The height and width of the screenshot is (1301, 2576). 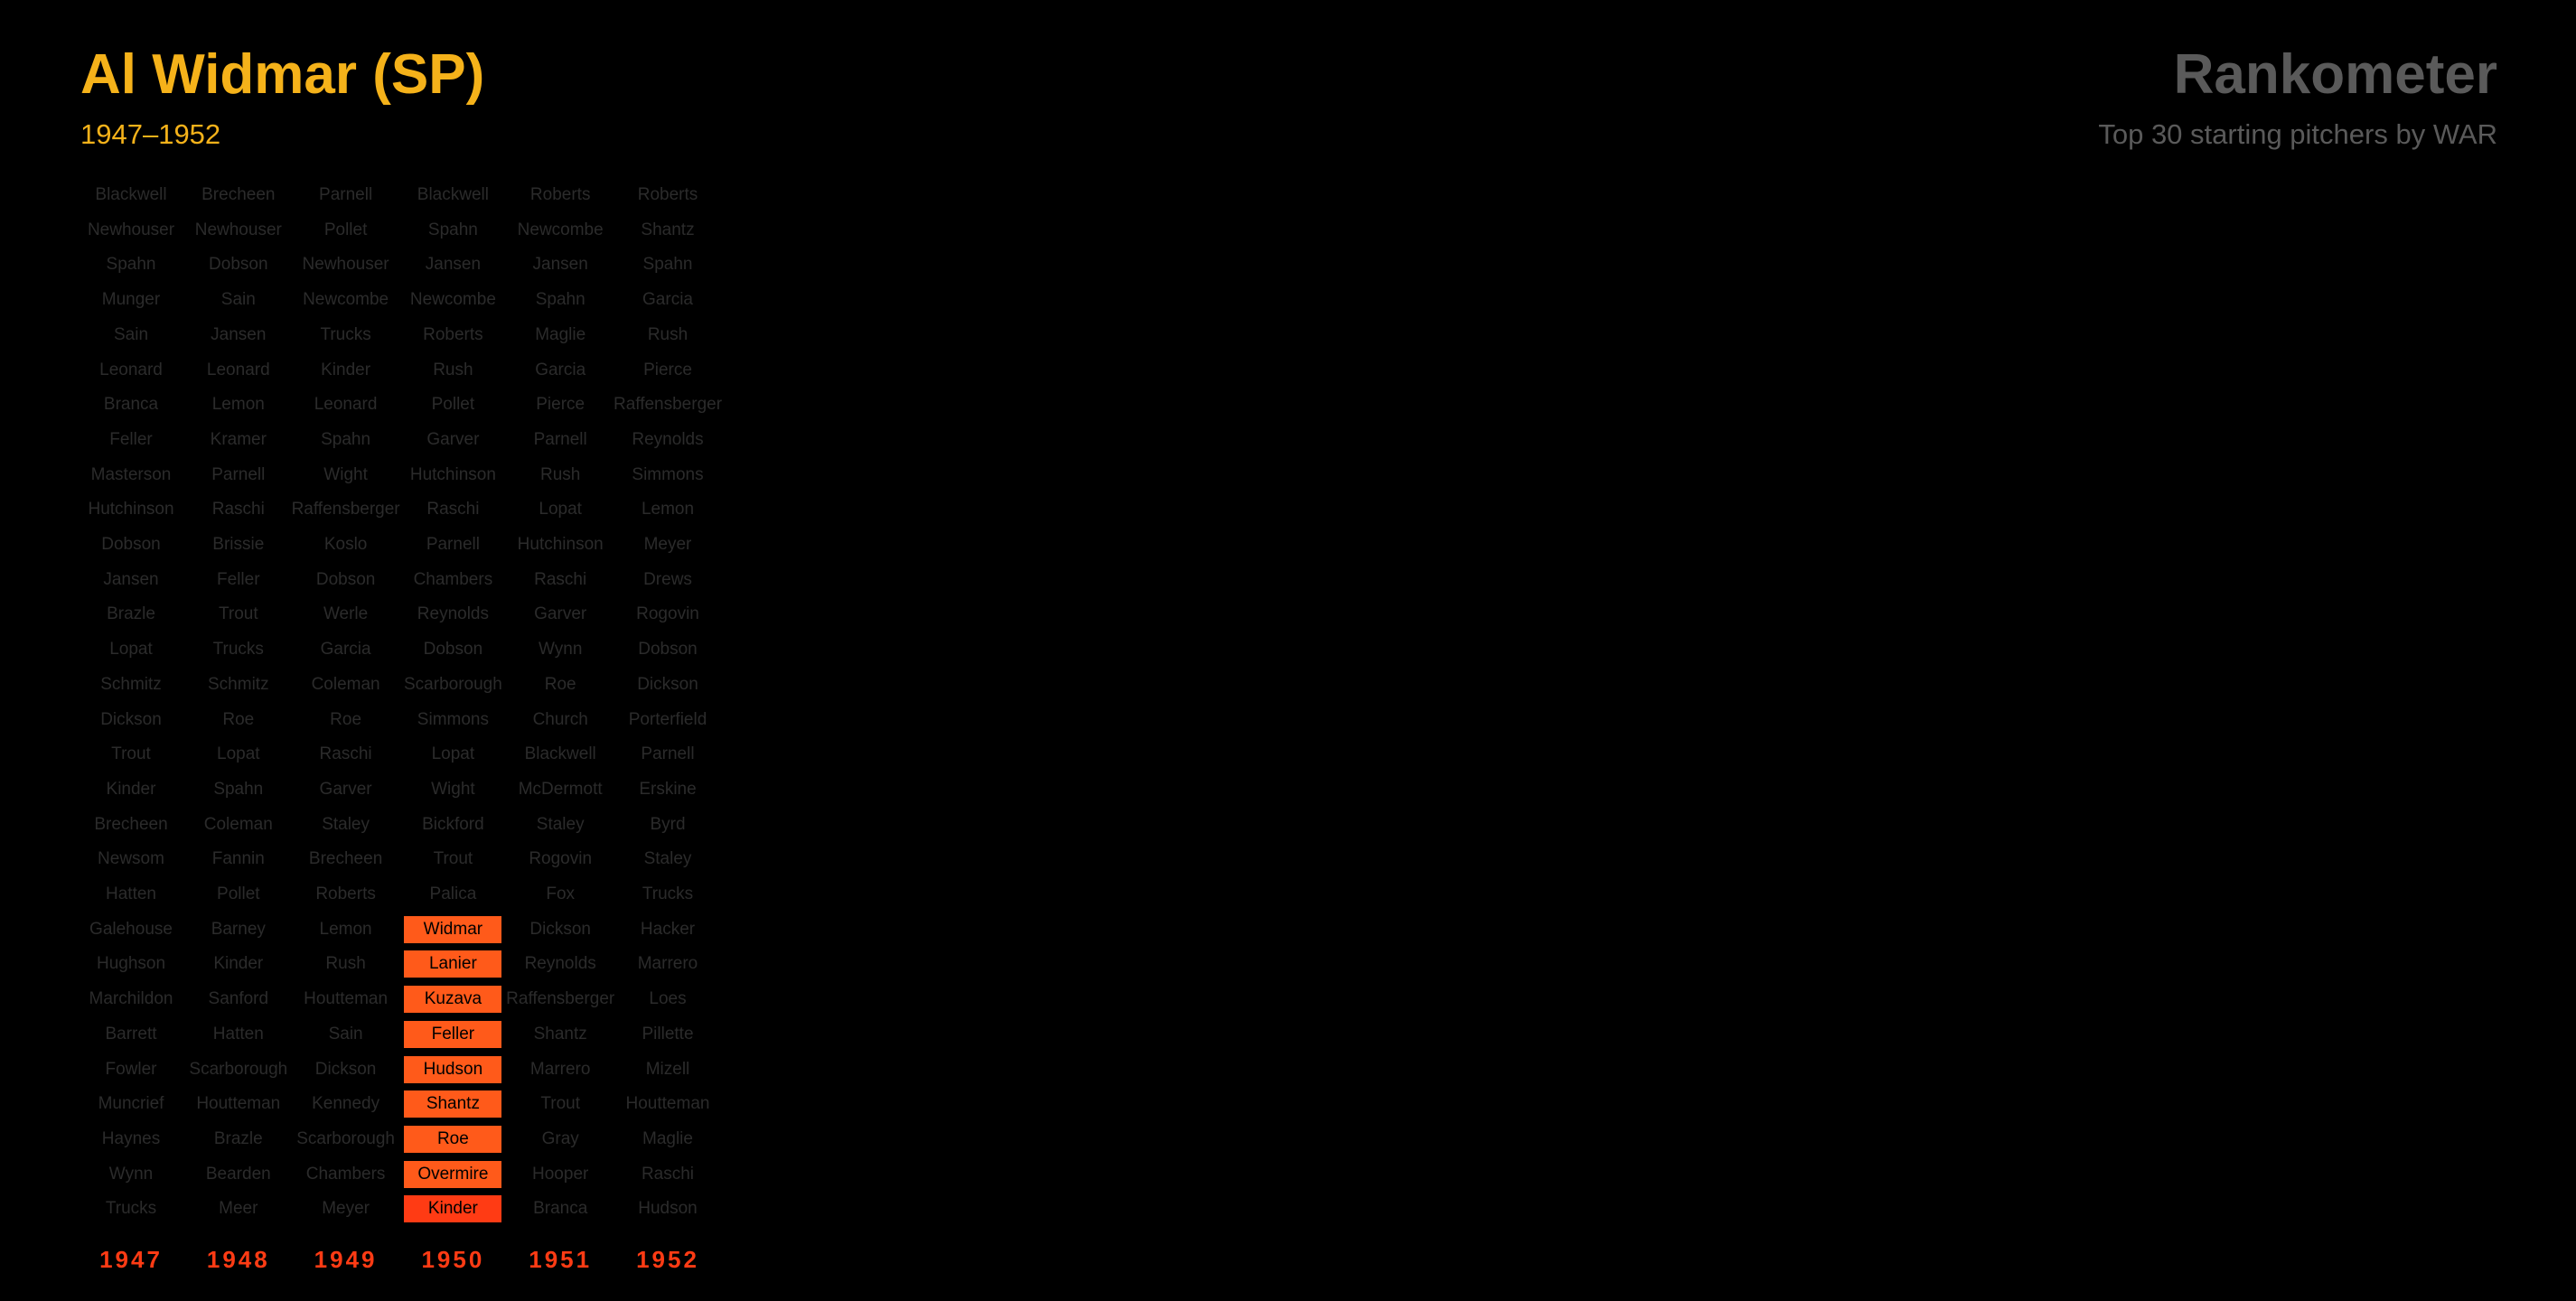 What do you see at coordinates (560, 1174) in the screenshot?
I see `rank-cell: Hooper` at bounding box center [560, 1174].